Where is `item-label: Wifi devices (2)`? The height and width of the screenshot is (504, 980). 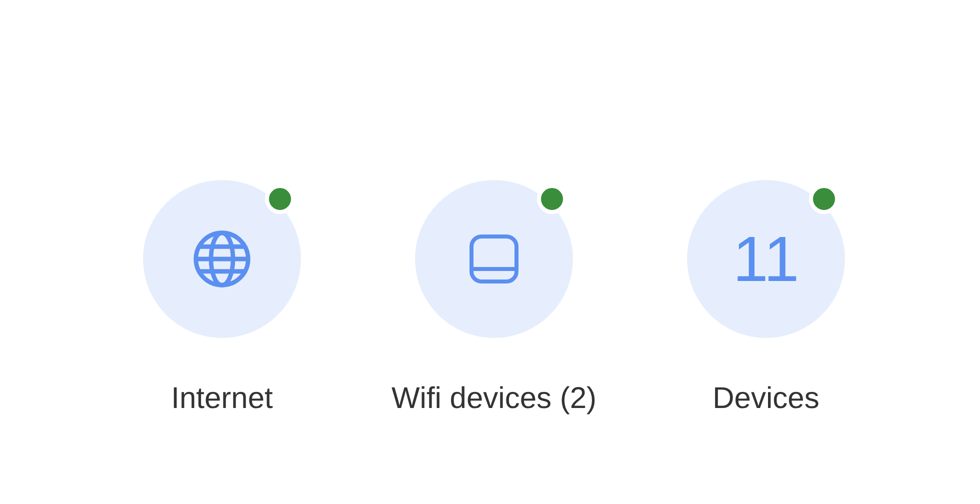 item-label: Wifi devices (2) is located at coordinates (494, 399).